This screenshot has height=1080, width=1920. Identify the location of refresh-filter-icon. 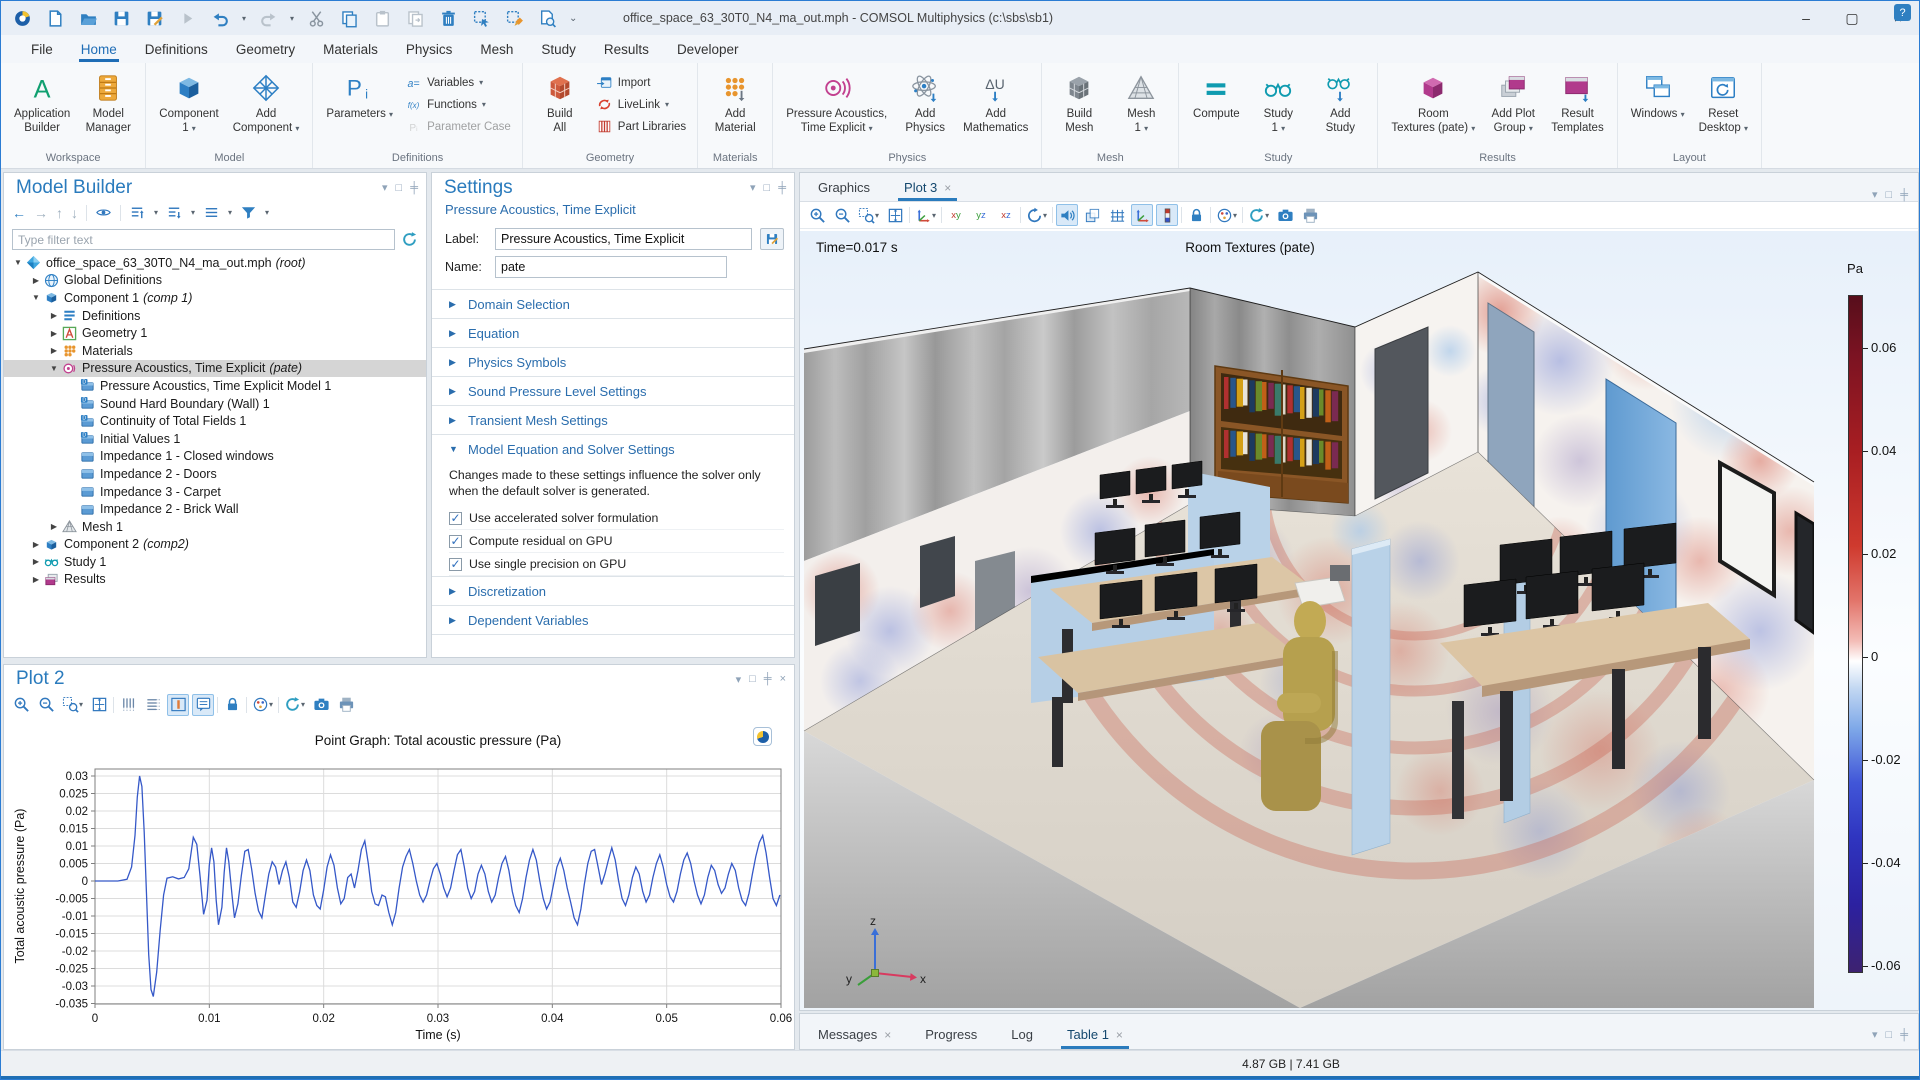
(409, 239).